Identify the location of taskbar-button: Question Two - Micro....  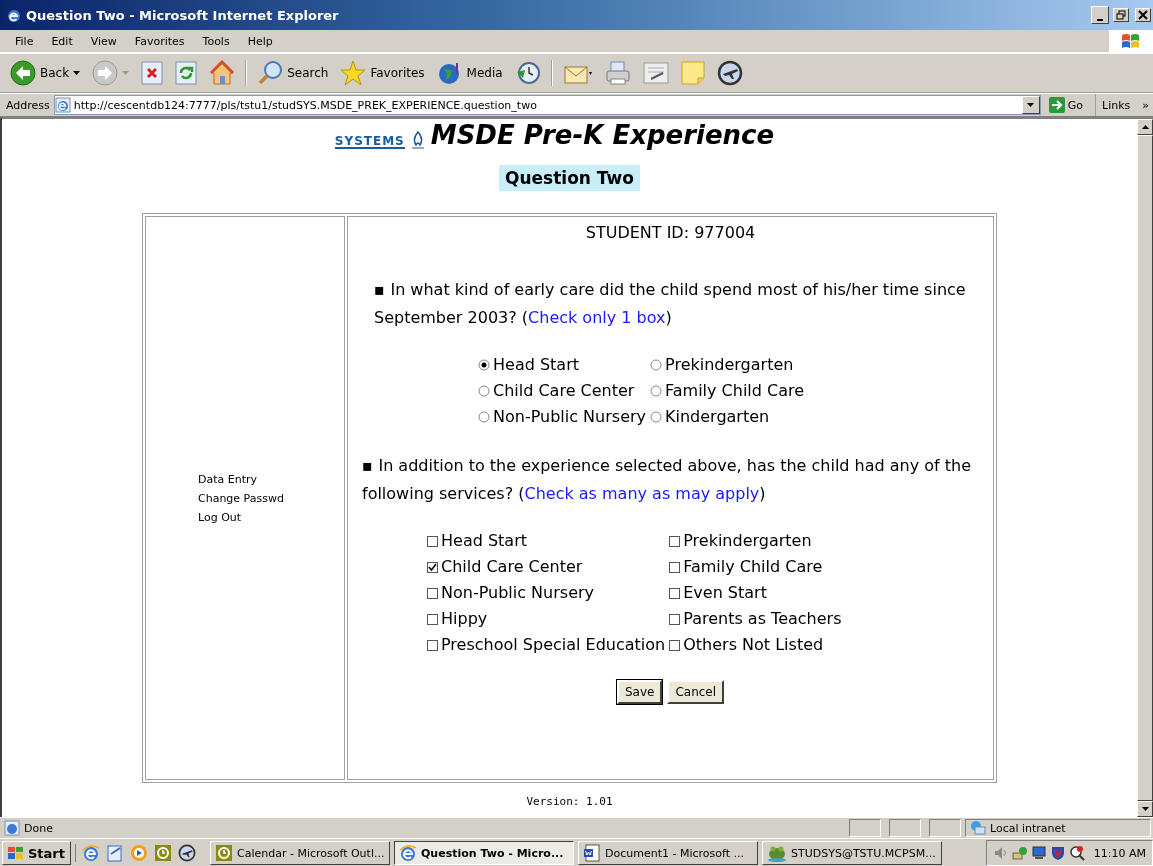
(484, 853).